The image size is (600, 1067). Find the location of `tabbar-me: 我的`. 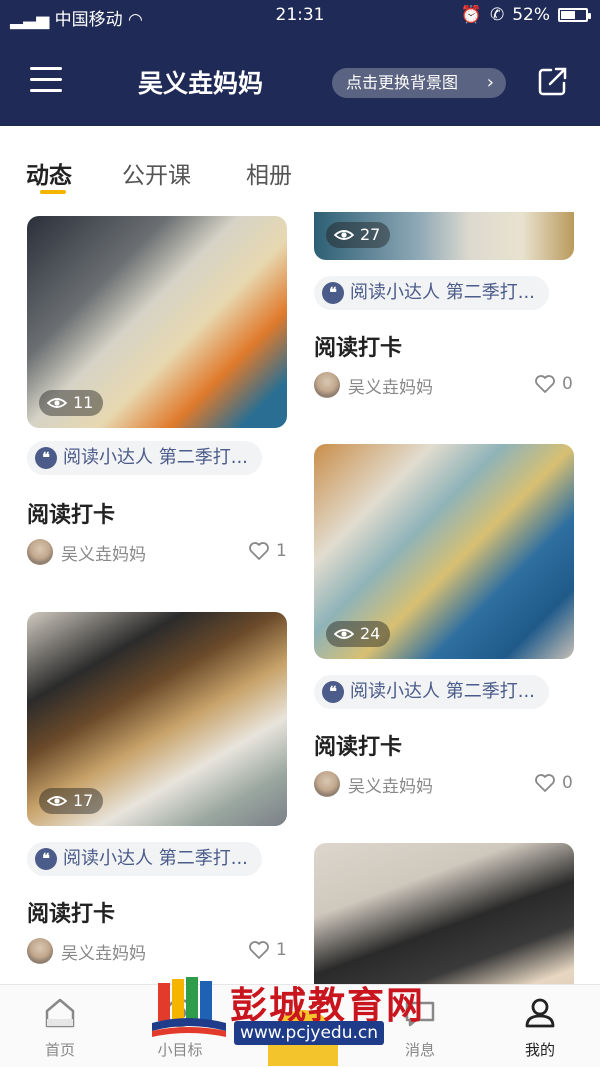

tabbar-me: 我的 is located at coordinates (540, 1026).